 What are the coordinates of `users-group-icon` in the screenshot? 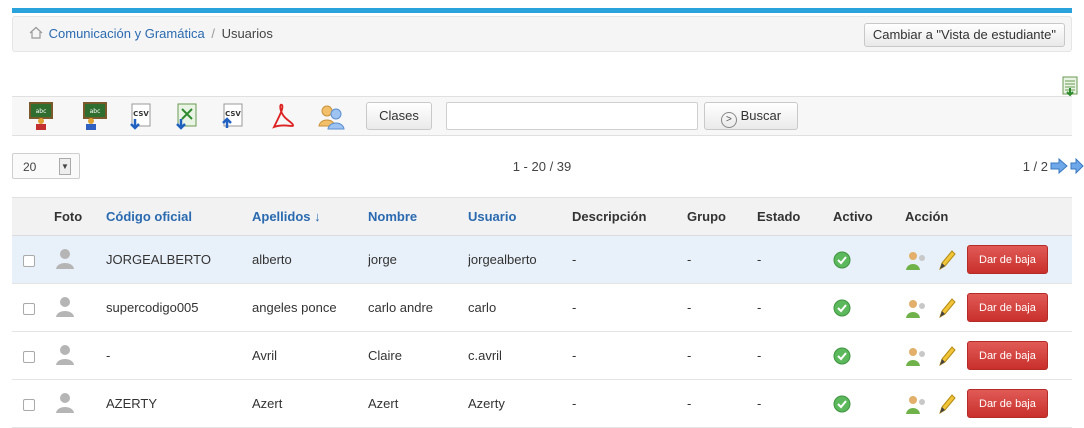 It's located at (331, 116).